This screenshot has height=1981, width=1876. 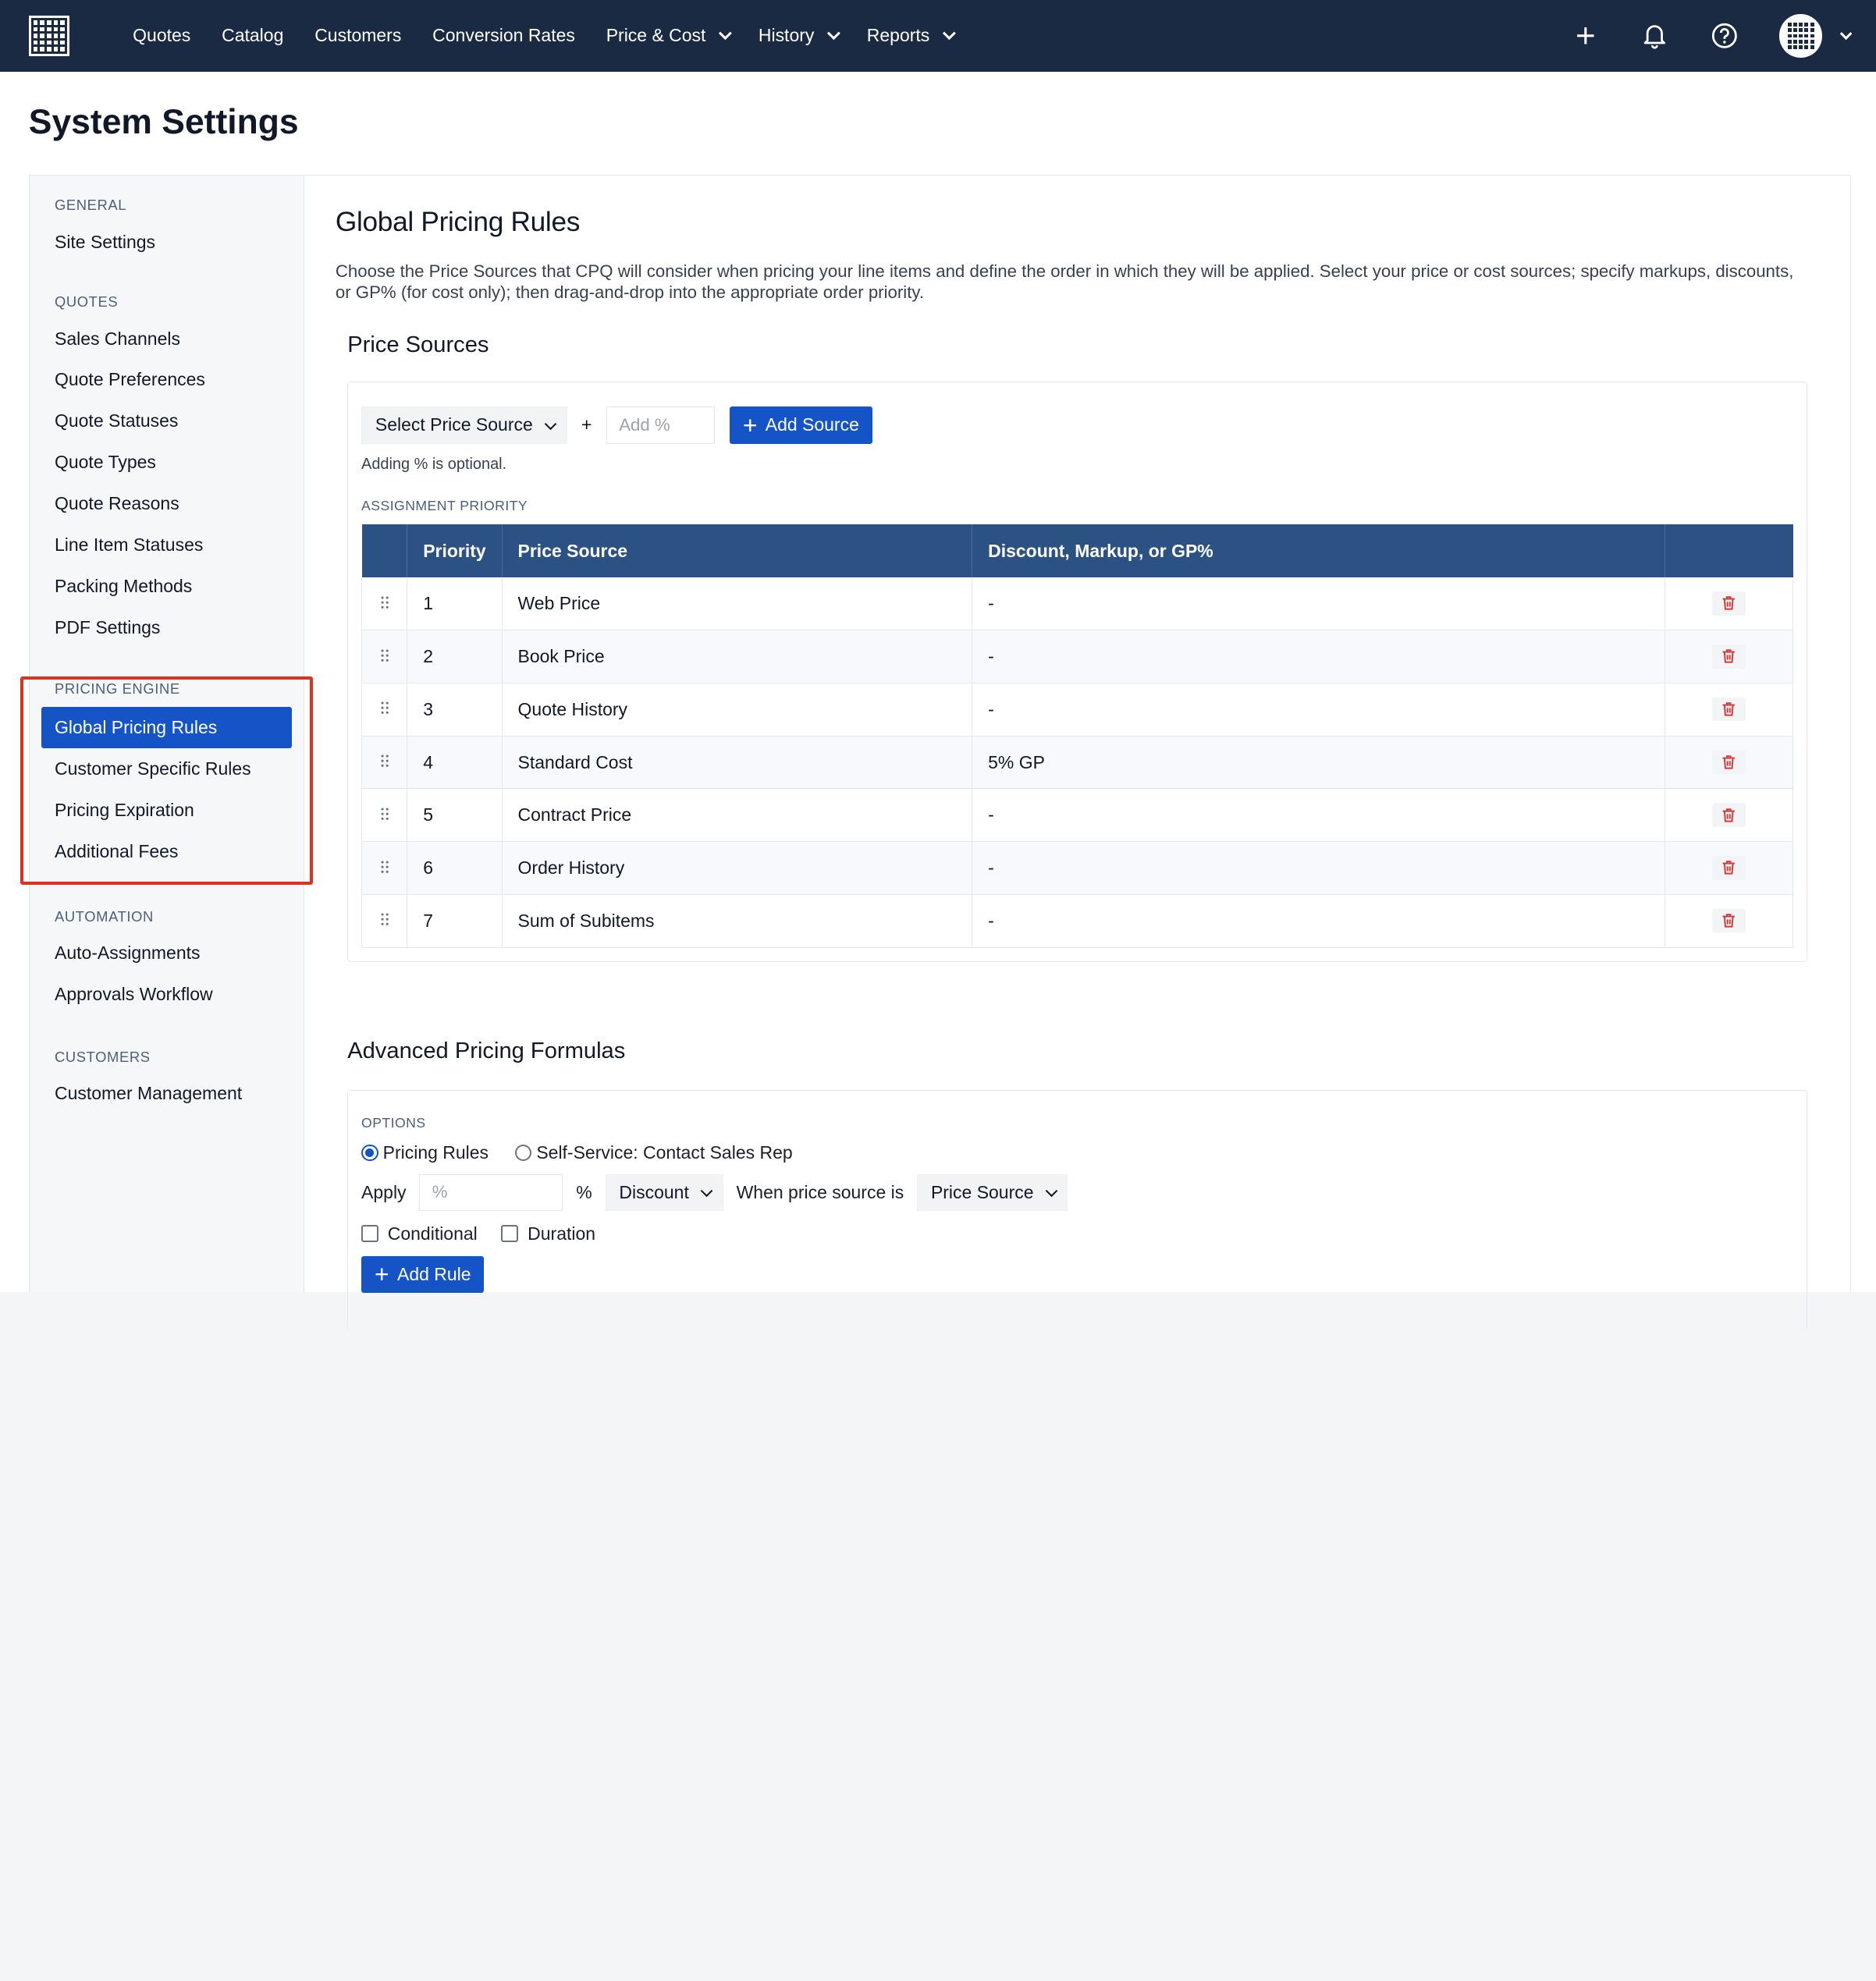 I want to click on table-row: 3 Quote History -, so click(x=1077, y=710).